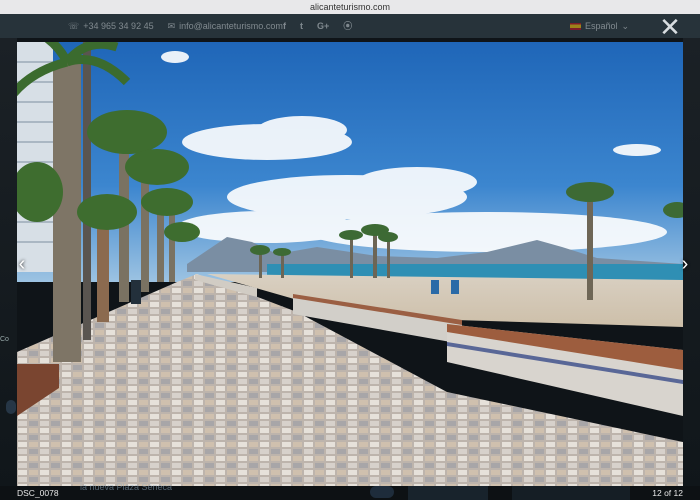 The image size is (700, 500). What do you see at coordinates (448, 493) in the screenshot?
I see `background-panel` at bounding box center [448, 493].